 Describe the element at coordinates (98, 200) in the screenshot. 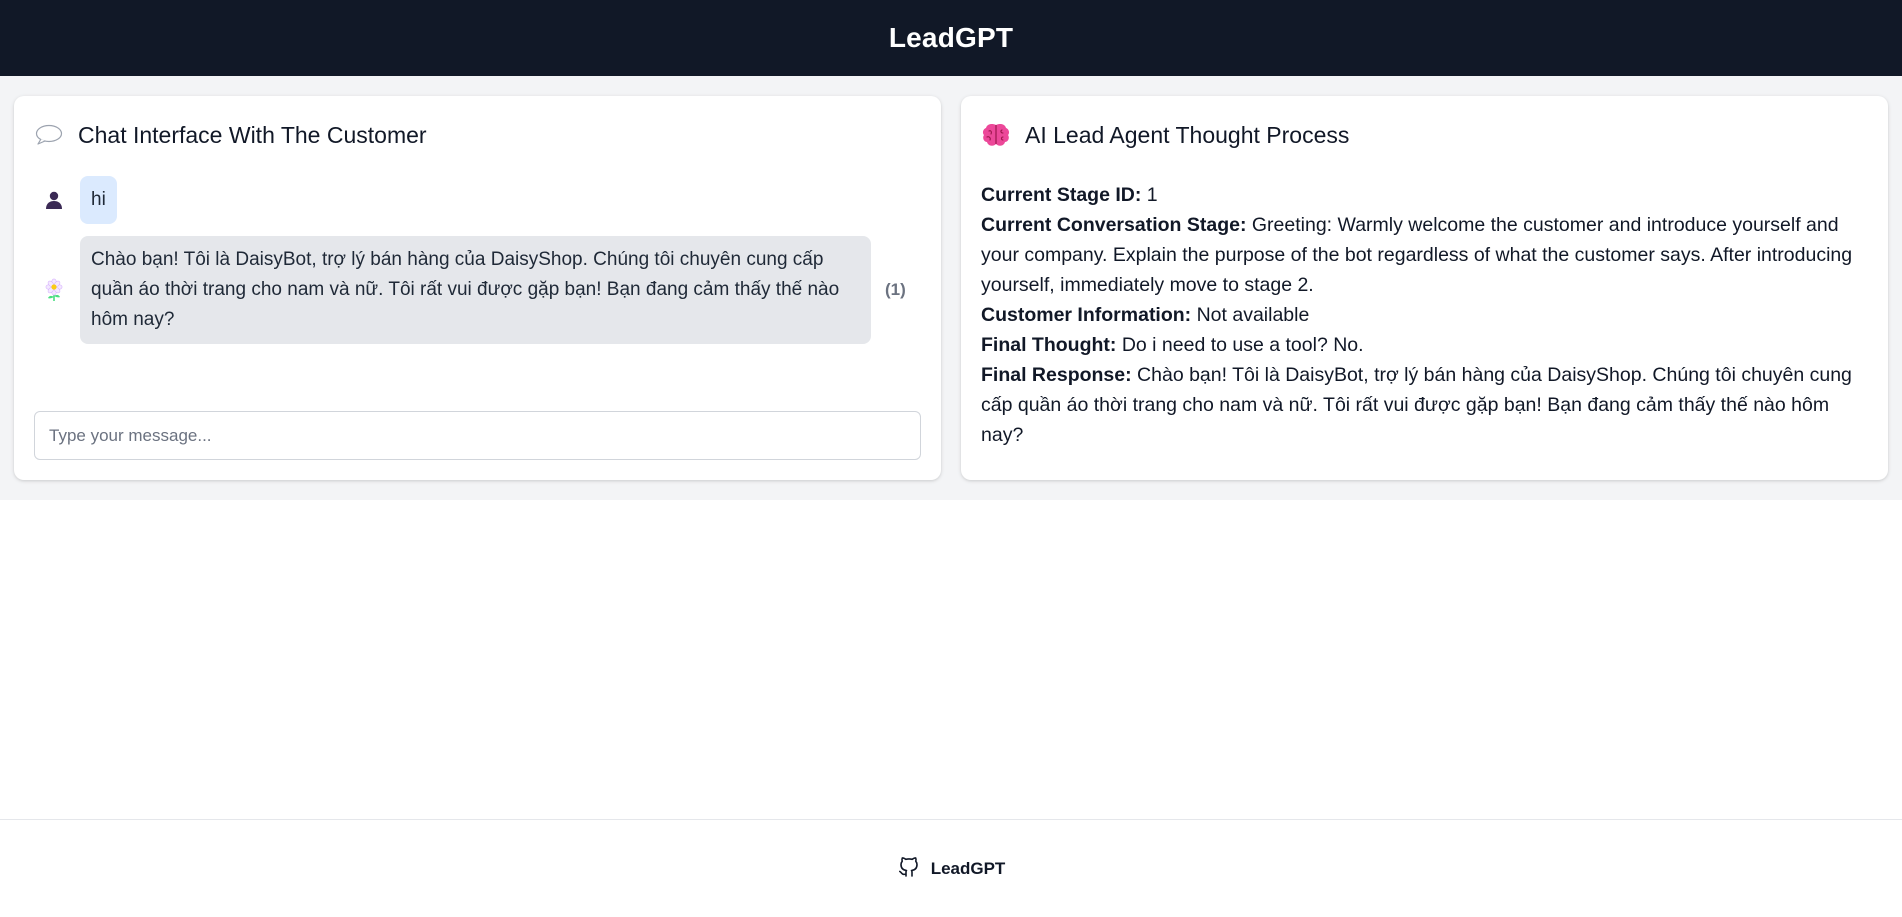

I see `user-message-bubble: hi` at that location.